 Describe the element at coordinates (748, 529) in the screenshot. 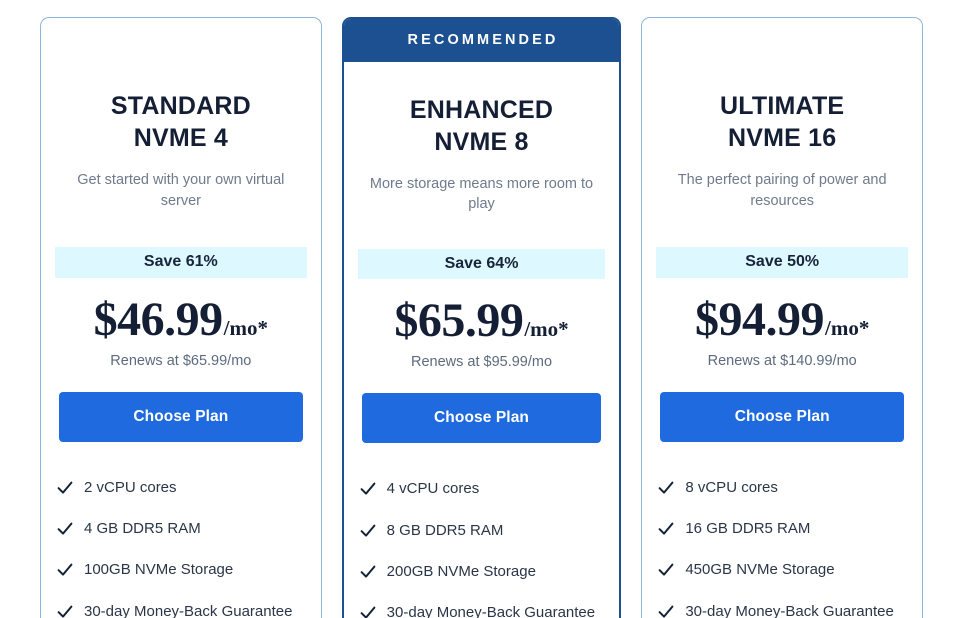

I see `feature-text: 16 GB DDR5 RAM` at that location.